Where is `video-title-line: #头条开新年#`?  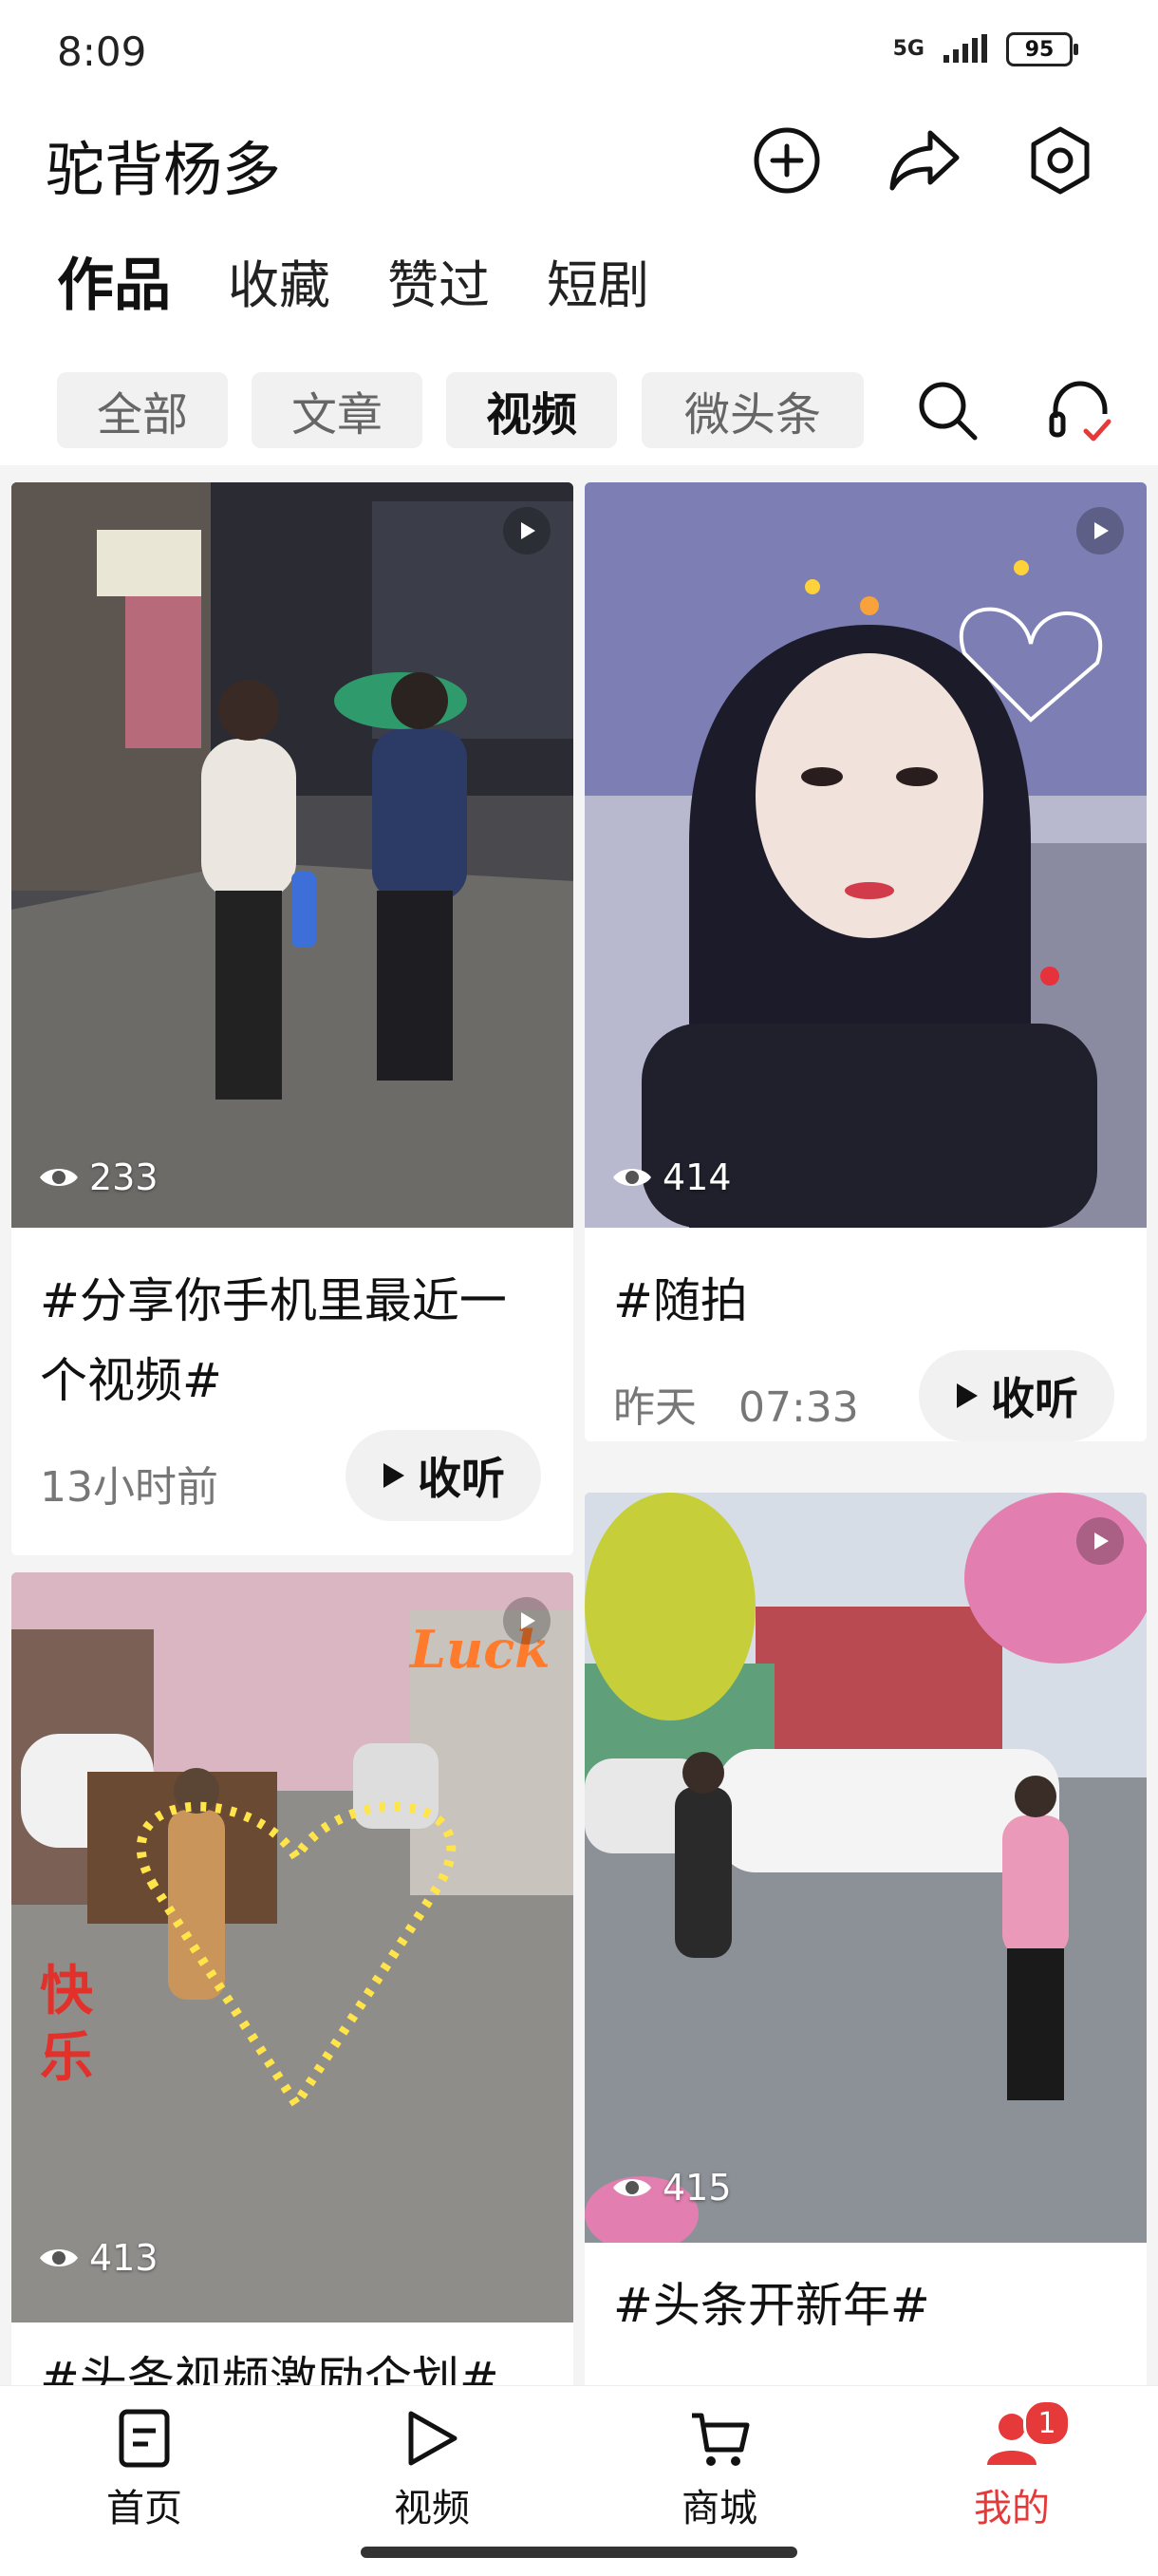 video-title-line: #头条开新年# is located at coordinates (771, 2305).